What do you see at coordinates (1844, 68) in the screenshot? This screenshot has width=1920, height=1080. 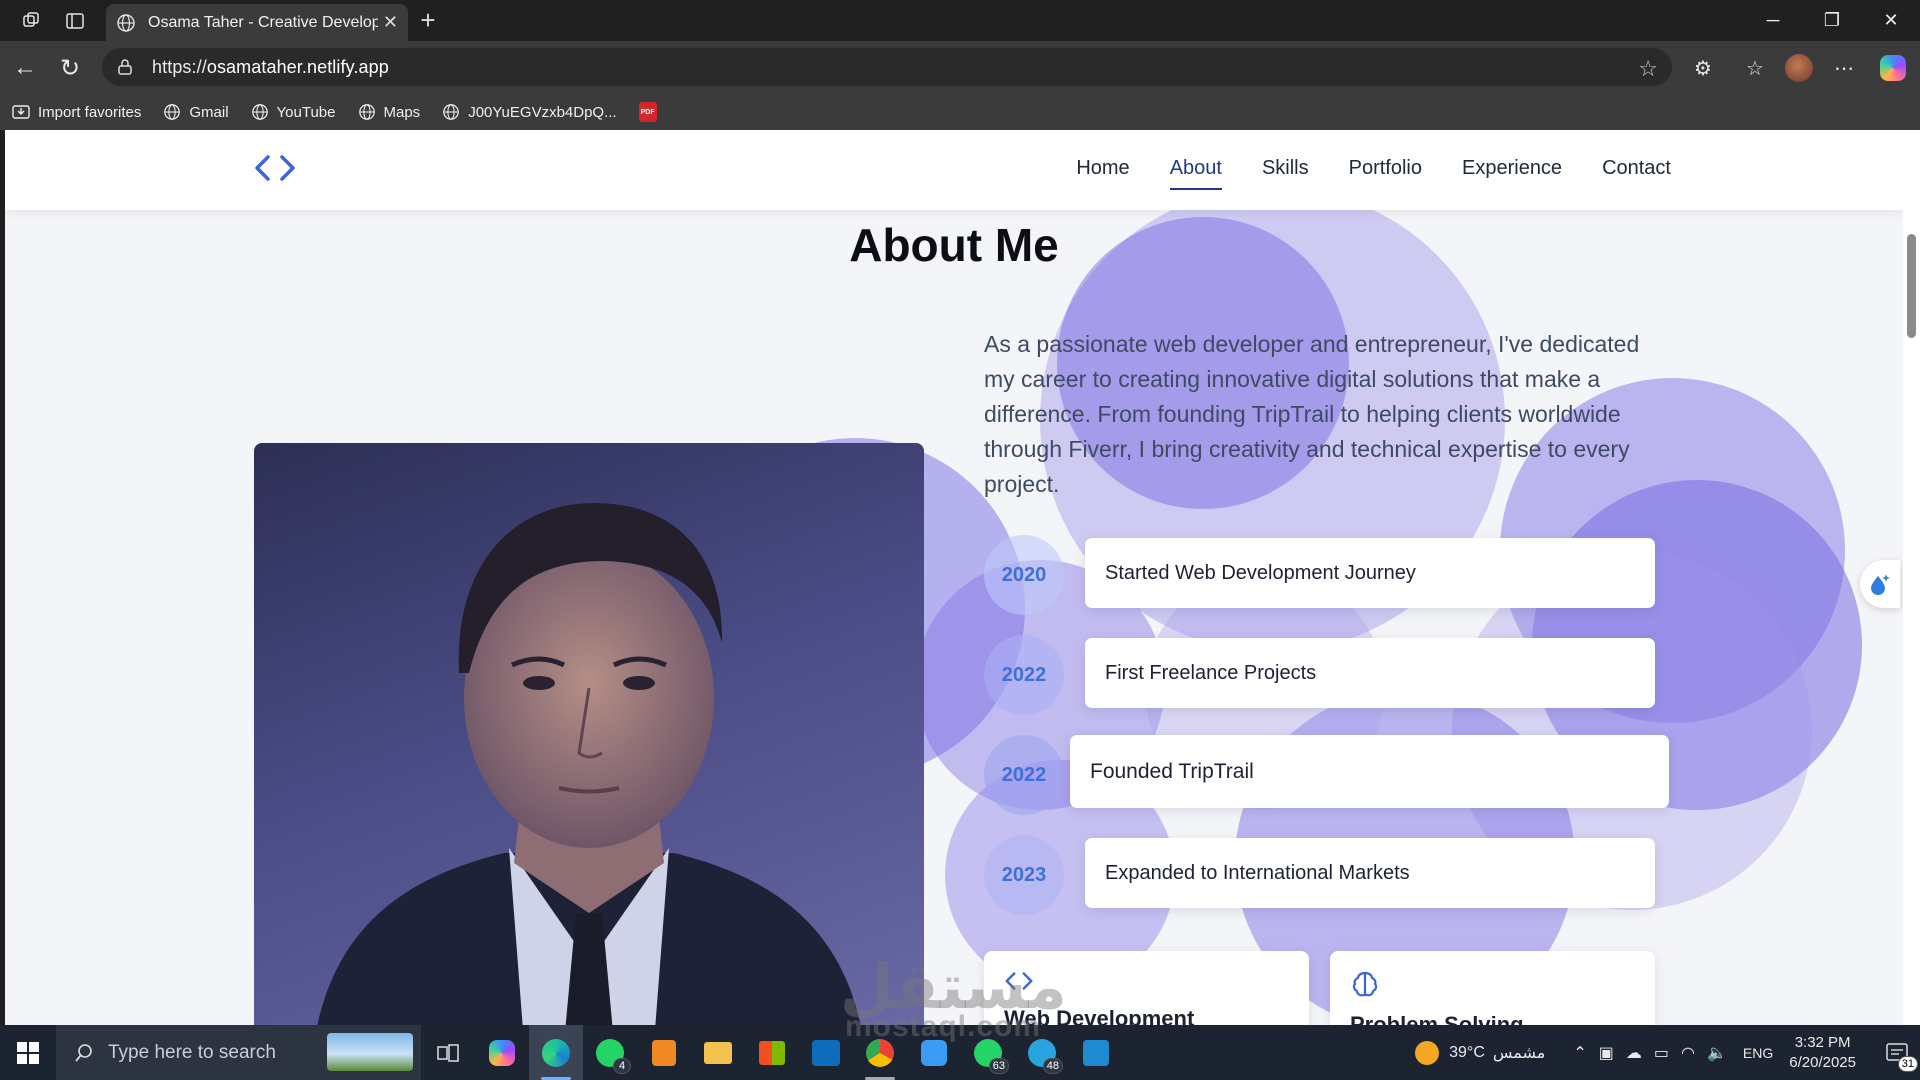 I see `more-menu-icon: ⋯` at bounding box center [1844, 68].